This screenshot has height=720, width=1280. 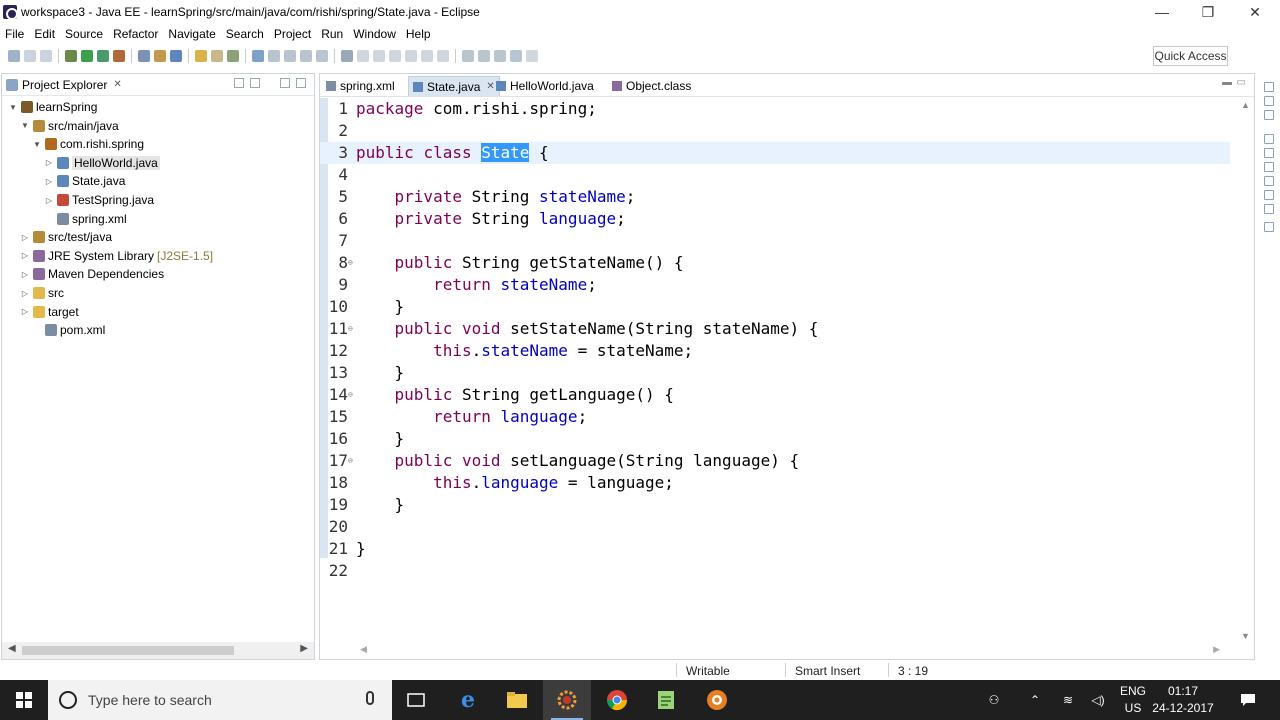 I want to click on tree-item-pom-xml: pom.xml, so click(x=68, y=330).